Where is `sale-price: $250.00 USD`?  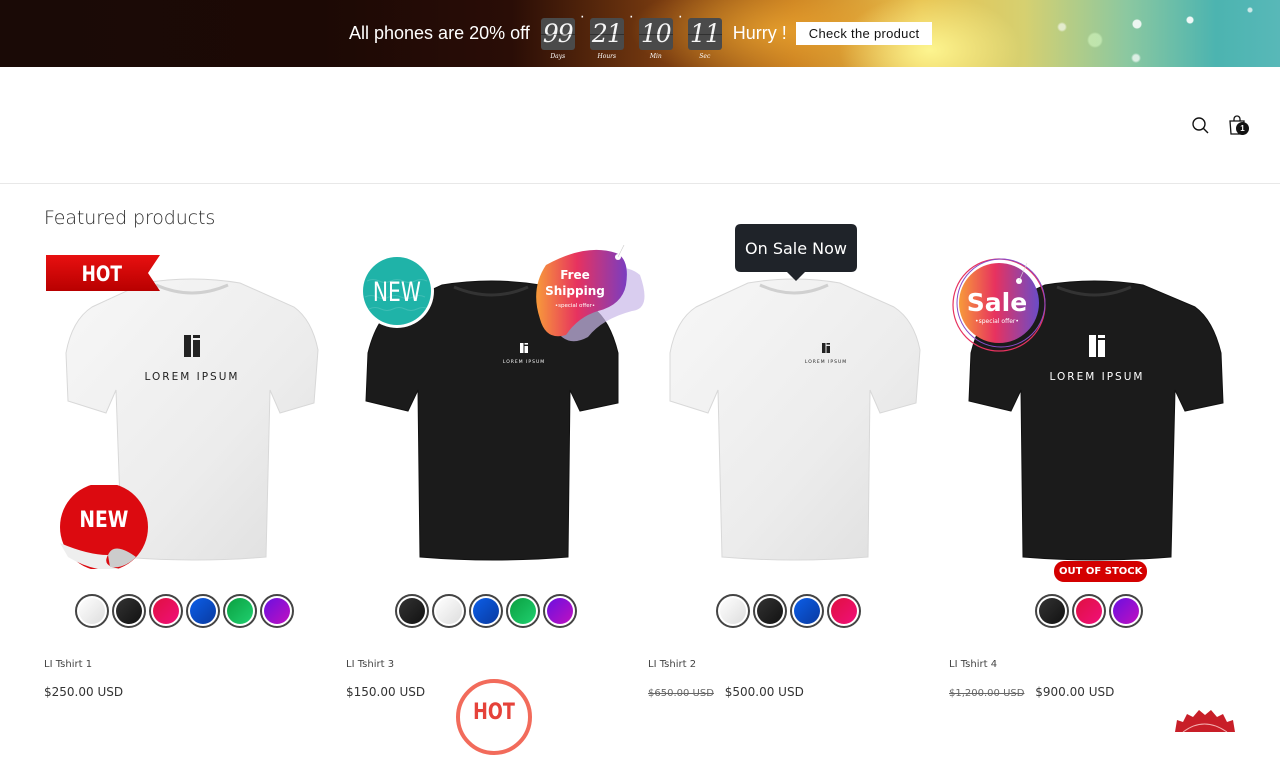
sale-price: $250.00 USD is located at coordinates (84, 692).